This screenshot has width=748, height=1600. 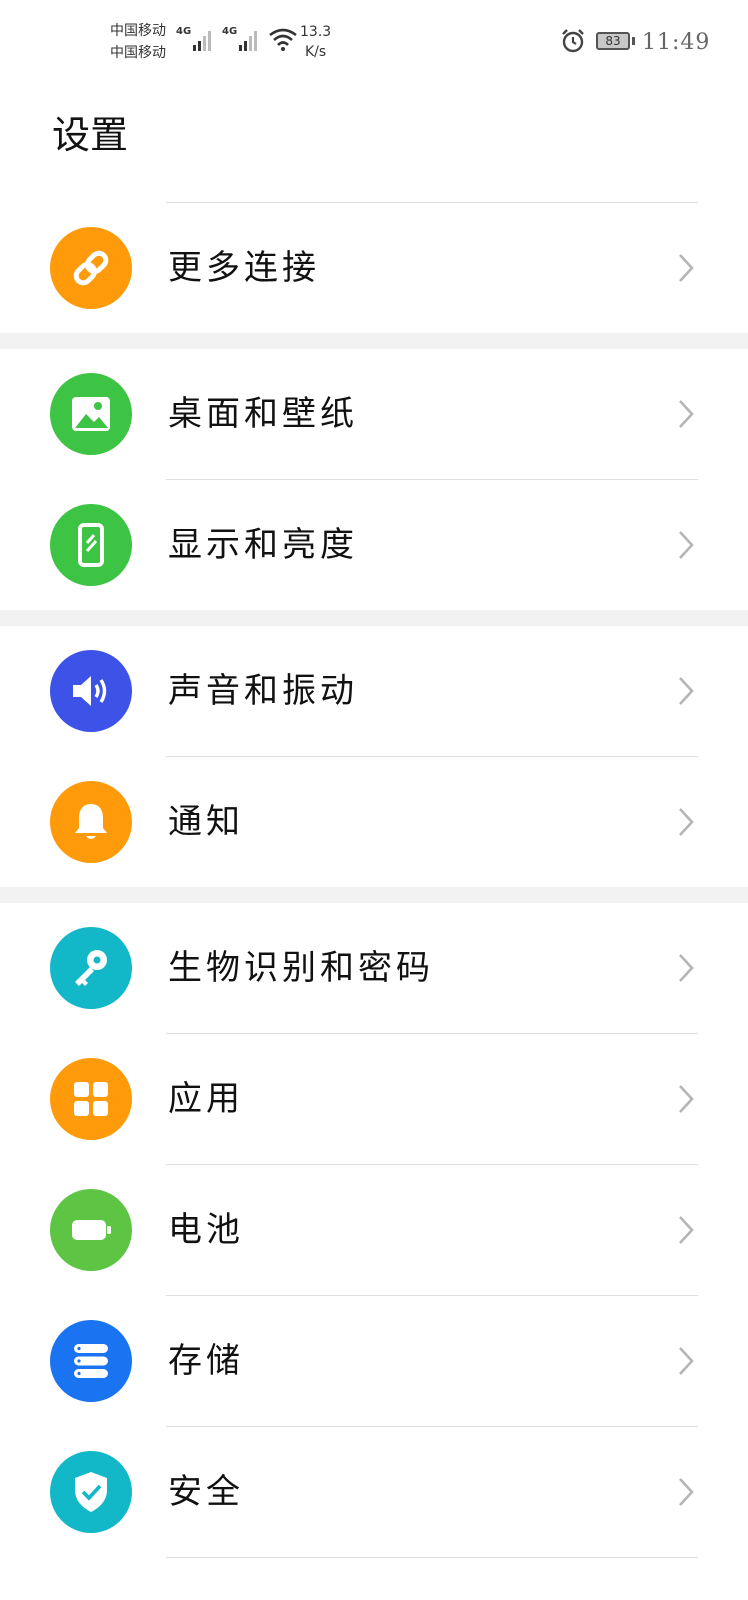 What do you see at coordinates (633, 41) in the screenshot?
I see `battery-cap` at bounding box center [633, 41].